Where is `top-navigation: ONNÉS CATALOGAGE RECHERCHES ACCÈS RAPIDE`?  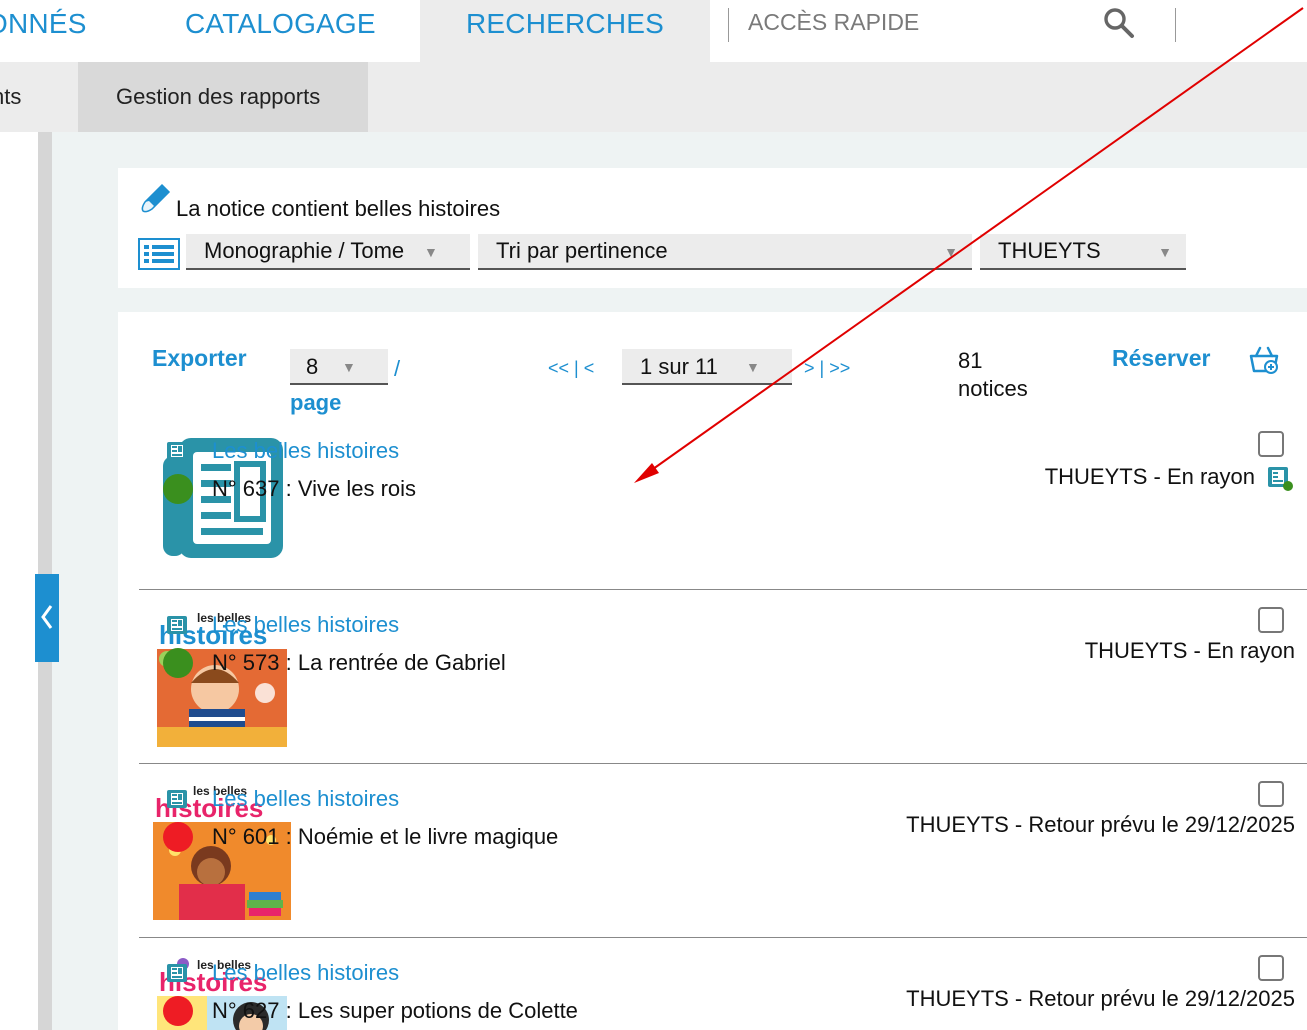
top-navigation: ONNÉS CATALOGAGE RECHERCHES ACCÈS RAPIDE is located at coordinates (653, 31).